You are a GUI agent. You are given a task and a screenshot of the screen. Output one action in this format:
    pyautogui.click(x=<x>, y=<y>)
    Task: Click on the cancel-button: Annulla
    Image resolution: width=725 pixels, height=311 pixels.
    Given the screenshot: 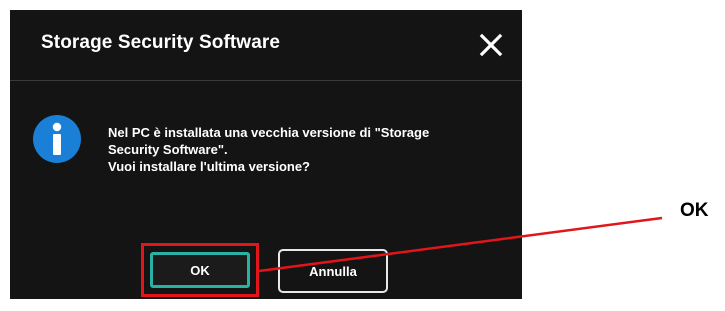 What is the action you would take?
    pyautogui.click(x=333, y=271)
    